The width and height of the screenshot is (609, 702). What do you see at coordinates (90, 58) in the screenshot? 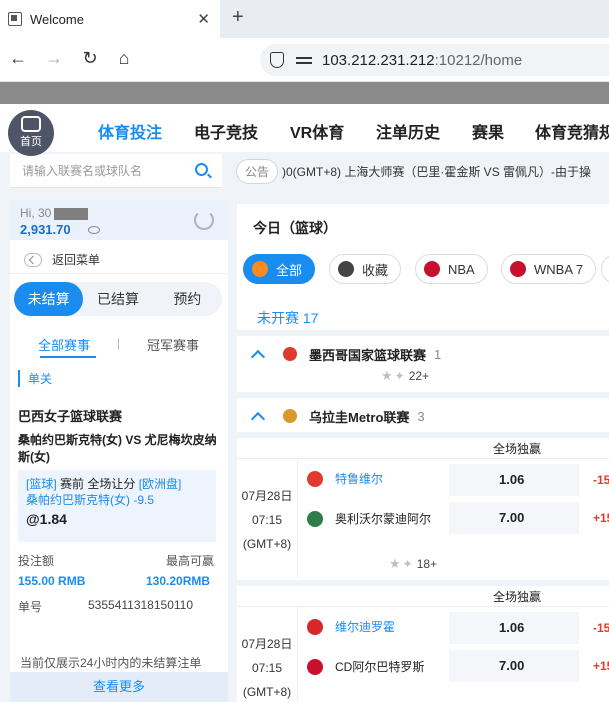
I see `reload-icon: ↻` at bounding box center [90, 58].